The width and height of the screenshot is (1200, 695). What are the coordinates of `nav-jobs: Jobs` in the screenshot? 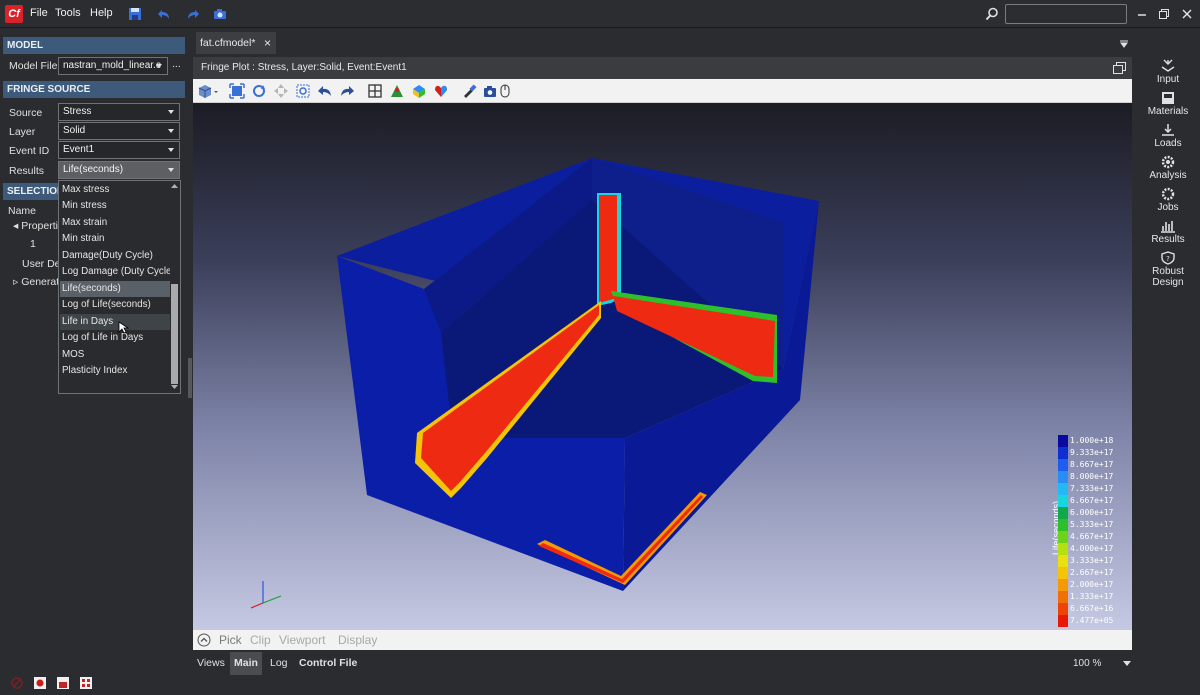 It's located at (1168, 200).